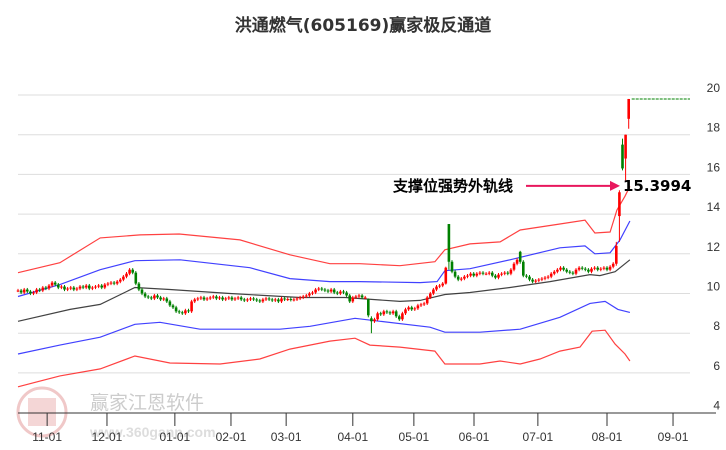 This screenshot has height=450, width=726. What do you see at coordinates (42, 412) in the screenshot?
I see `seal-logo-square` at bounding box center [42, 412].